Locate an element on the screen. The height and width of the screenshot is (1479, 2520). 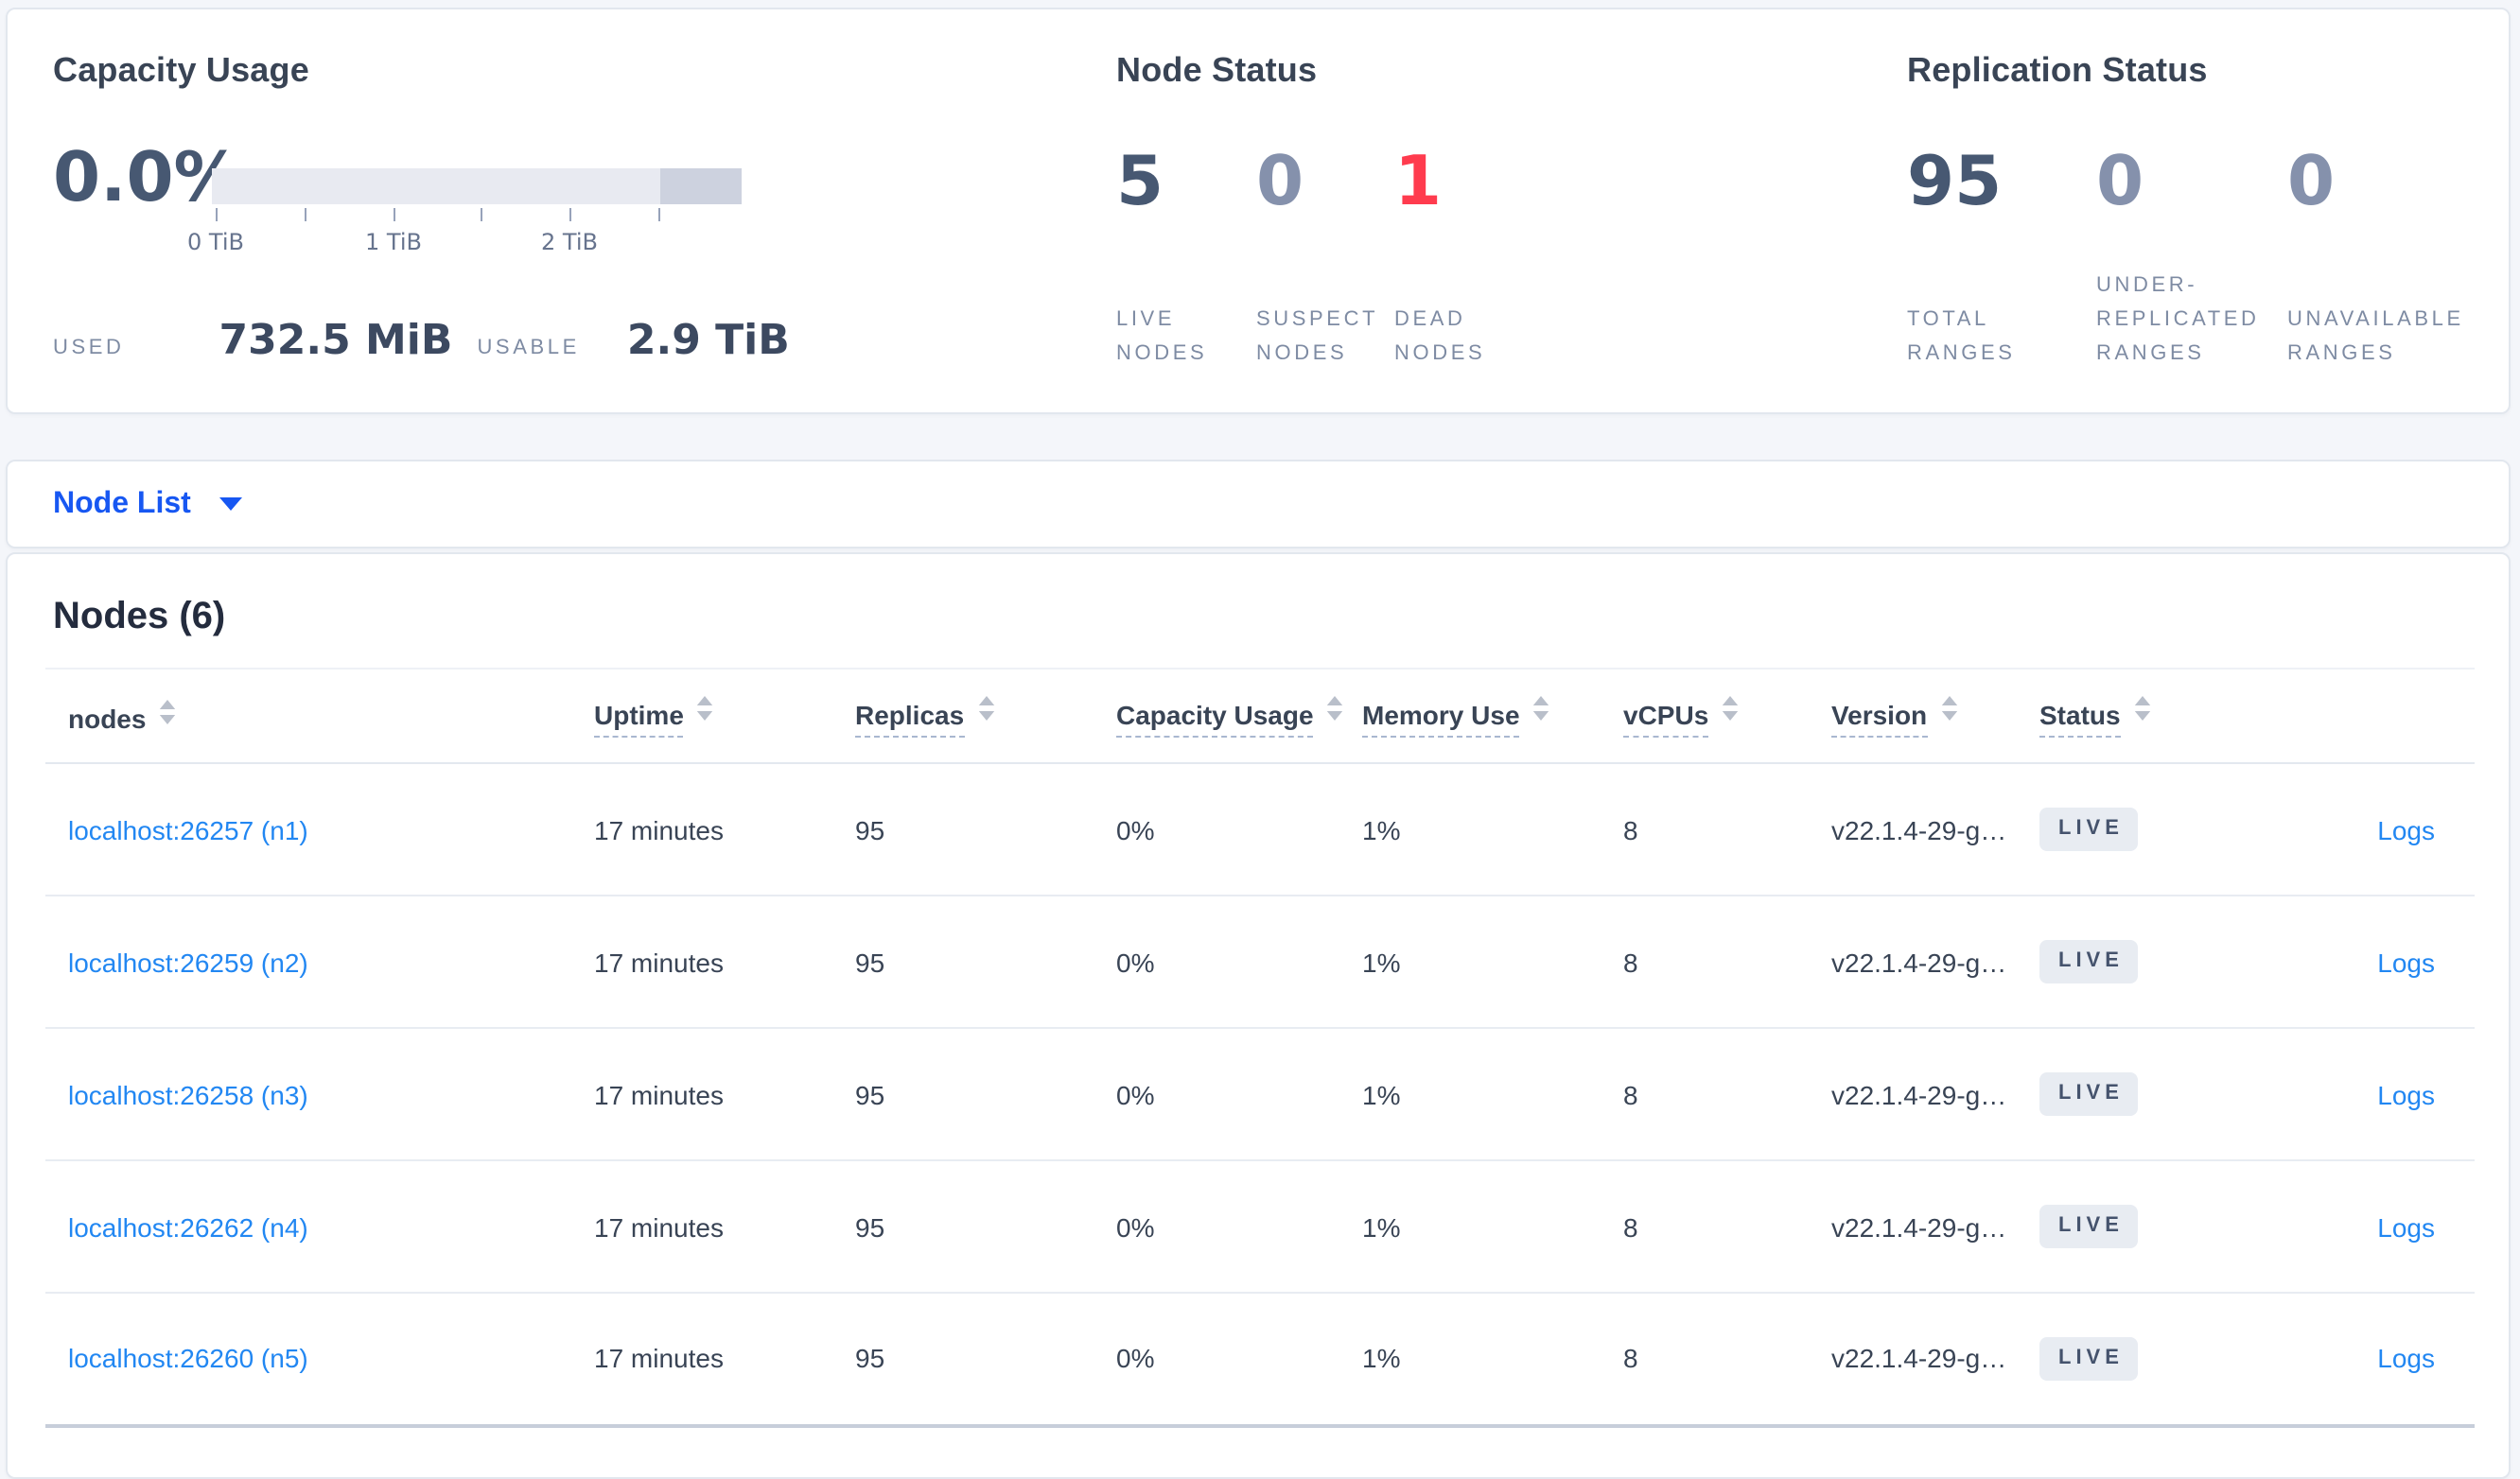
summary-stat: 0 UNDER-REPLICATED RANGES is located at coordinates (2190, 210).